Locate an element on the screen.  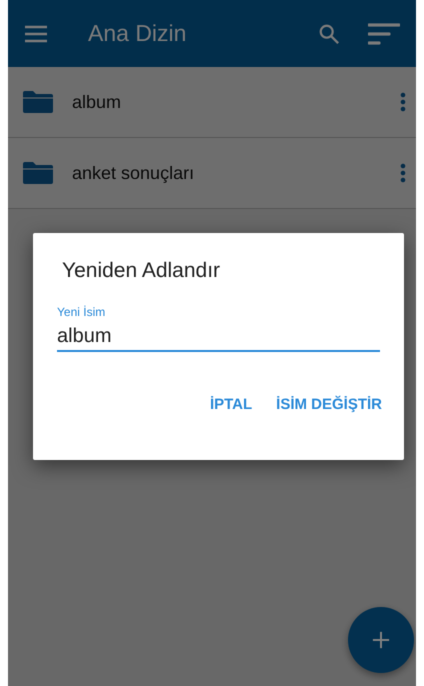
sort-icon is located at coordinates (384, 34).